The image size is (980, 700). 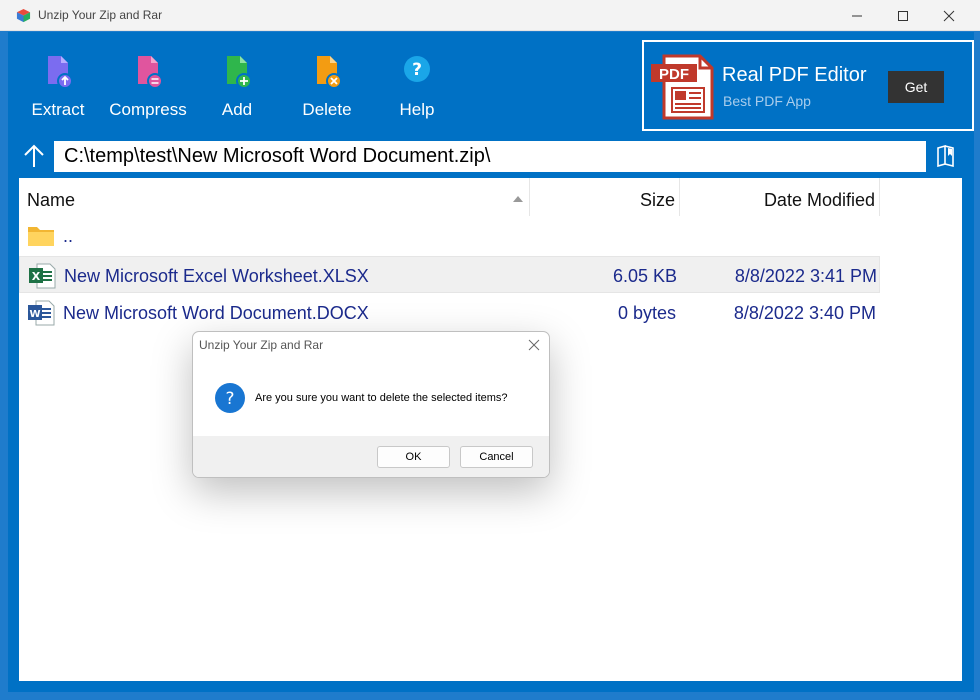 I want to click on svg-text: PDF, so click(x=674, y=74).